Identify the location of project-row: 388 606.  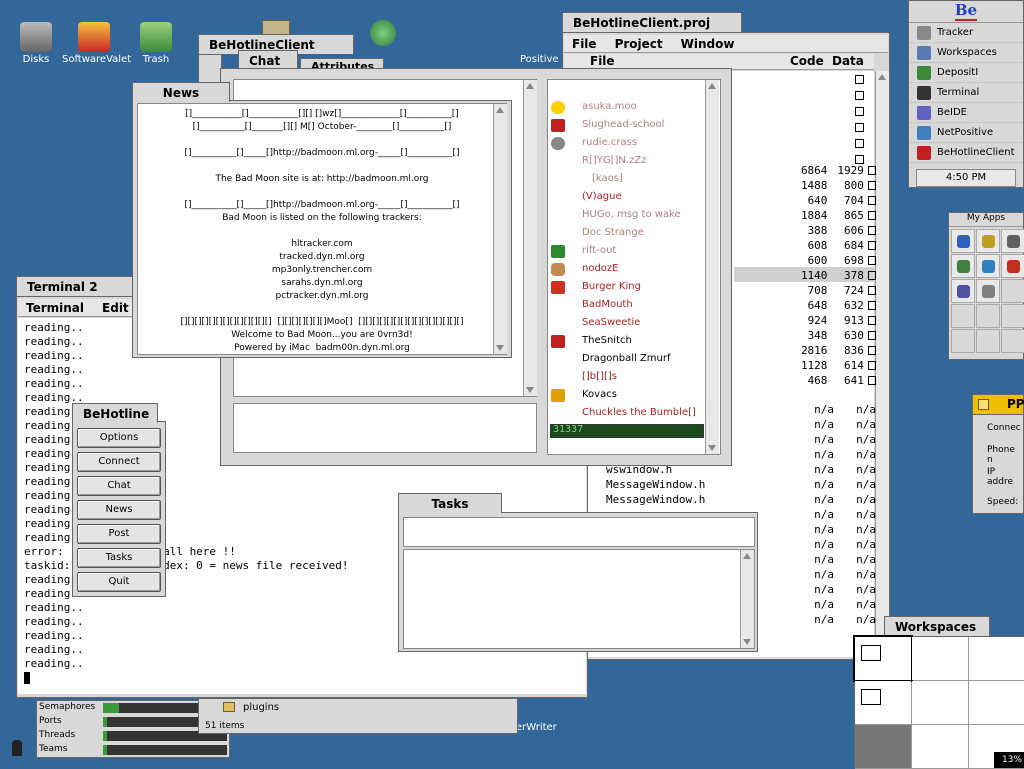
(830, 230).